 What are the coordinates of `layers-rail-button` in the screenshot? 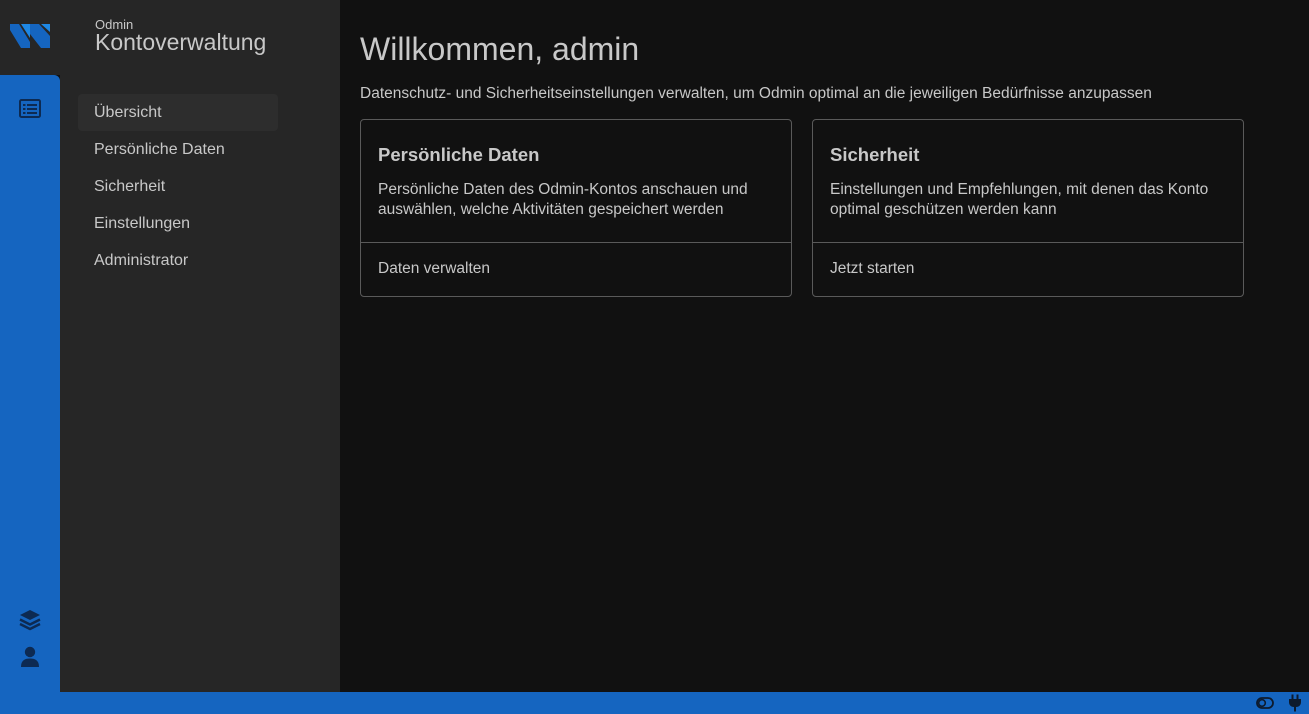 It's located at (30, 620).